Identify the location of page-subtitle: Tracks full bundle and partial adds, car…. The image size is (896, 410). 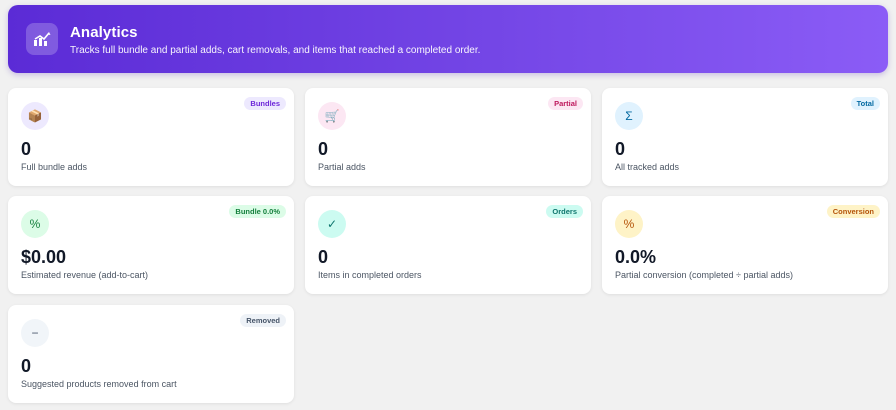
(275, 50).